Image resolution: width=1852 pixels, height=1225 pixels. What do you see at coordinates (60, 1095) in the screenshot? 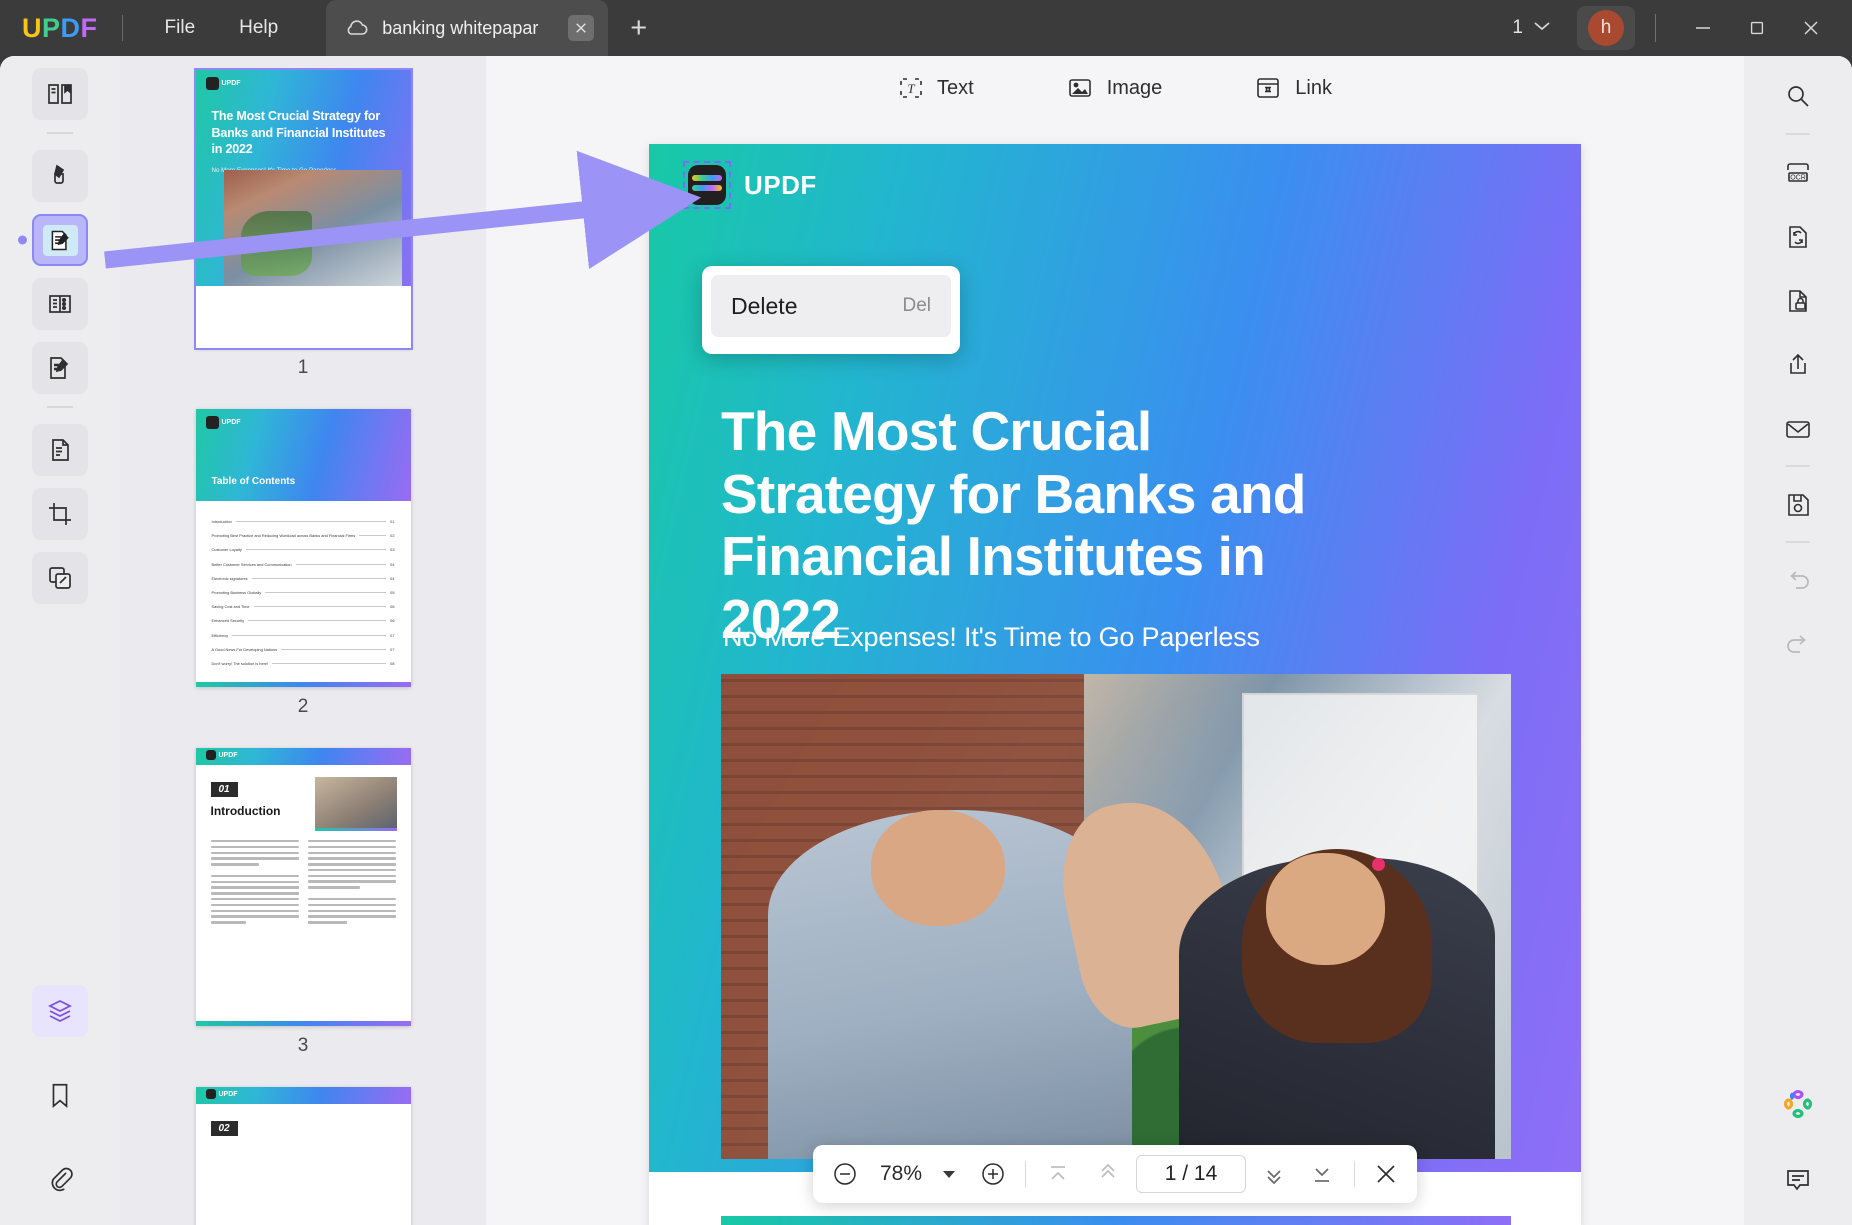
I see `sidebar-item-bookmarks` at bounding box center [60, 1095].